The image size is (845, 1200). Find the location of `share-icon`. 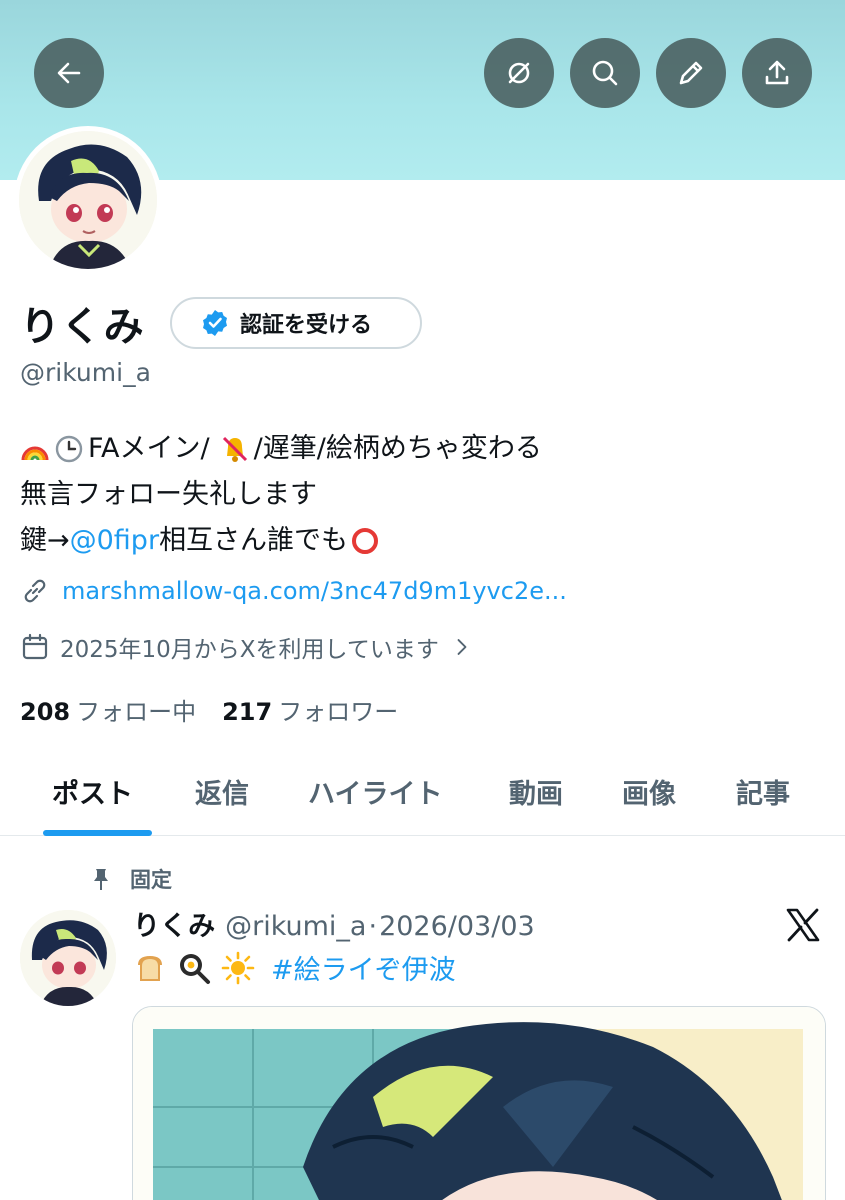

share-icon is located at coordinates (777, 72).